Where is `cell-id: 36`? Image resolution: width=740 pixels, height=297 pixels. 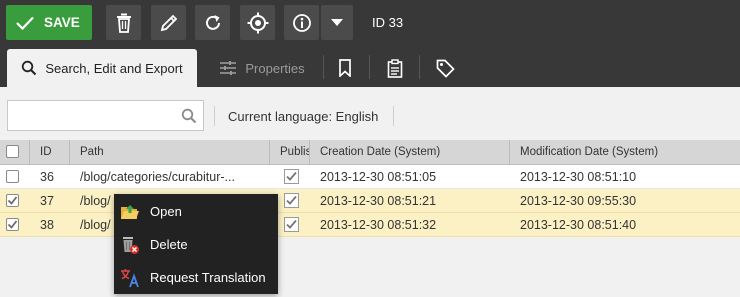
cell-id: 36 is located at coordinates (47, 177).